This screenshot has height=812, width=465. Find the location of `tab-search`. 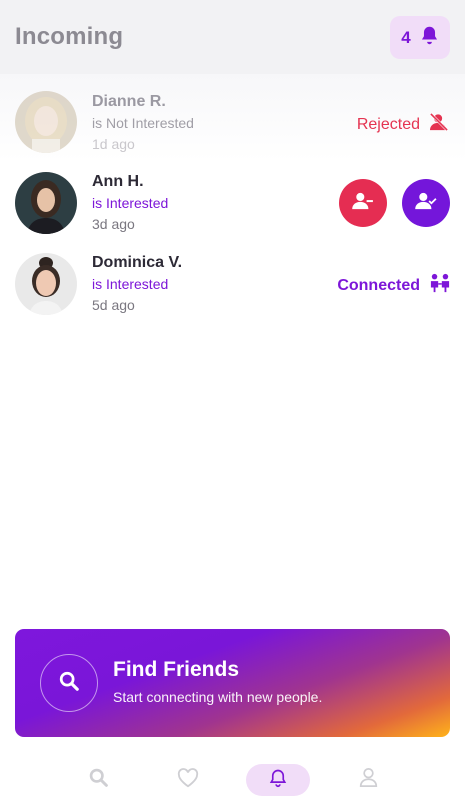

tab-search is located at coordinates (98, 780).